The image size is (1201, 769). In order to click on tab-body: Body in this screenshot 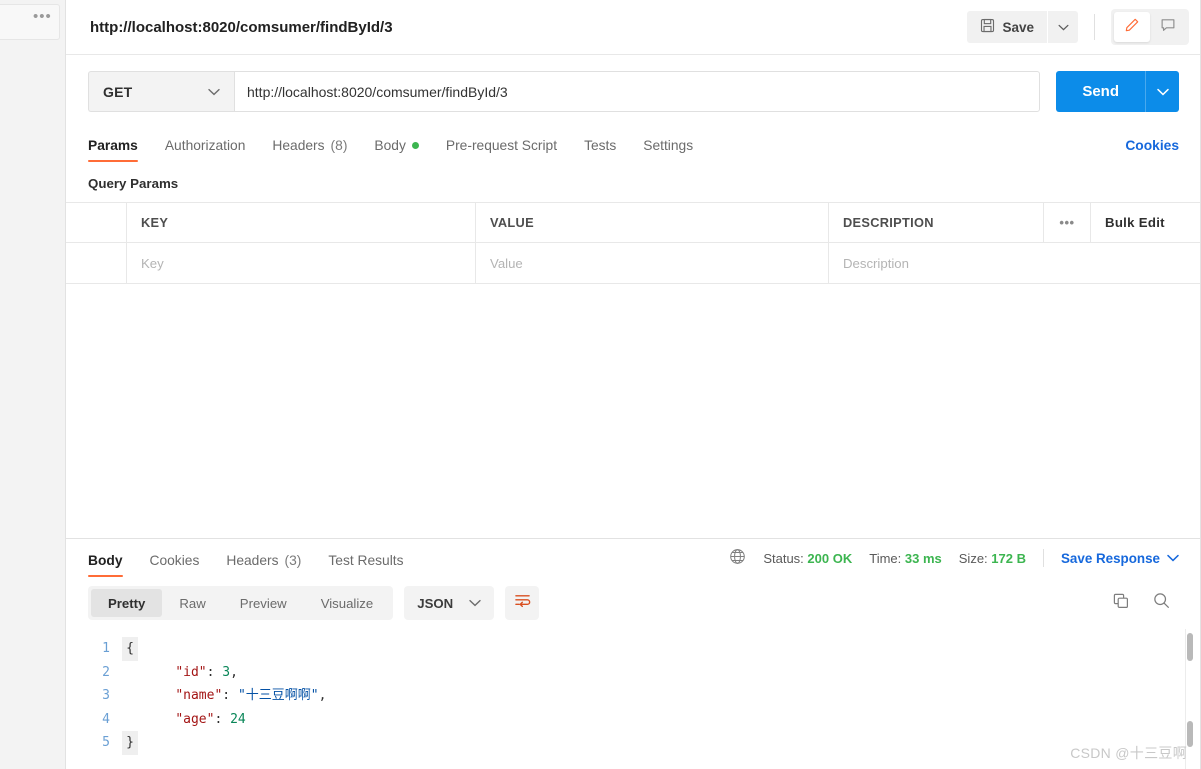, I will do `click(396, 150)`.